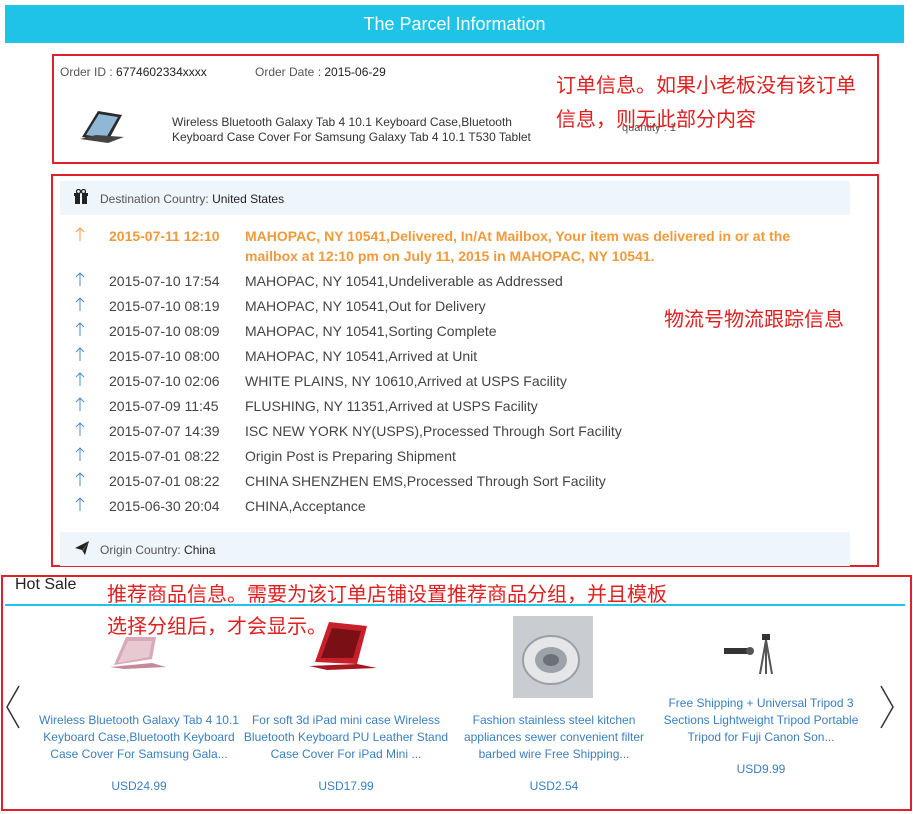 The width and height of the screenshot is (913, 814). Describe the element at coordinates (164, 381) in the screenshot. I see `tracking-event-time: 2015-07-10 02:06` at that location.